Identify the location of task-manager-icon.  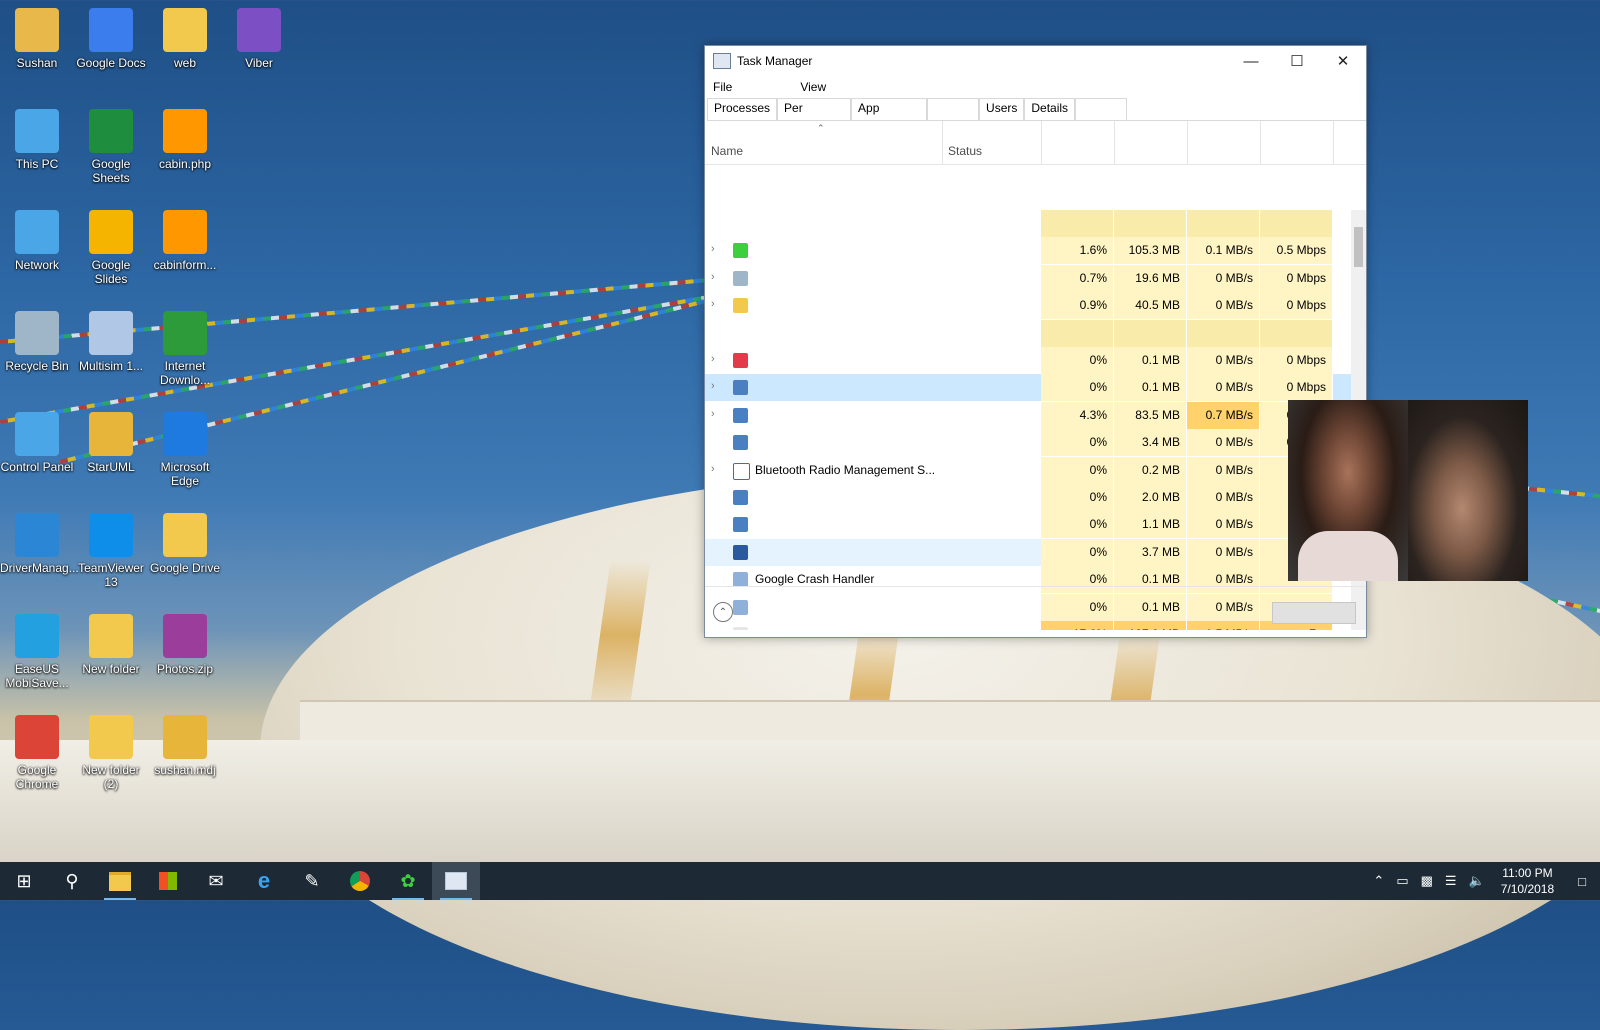
(456, 881).